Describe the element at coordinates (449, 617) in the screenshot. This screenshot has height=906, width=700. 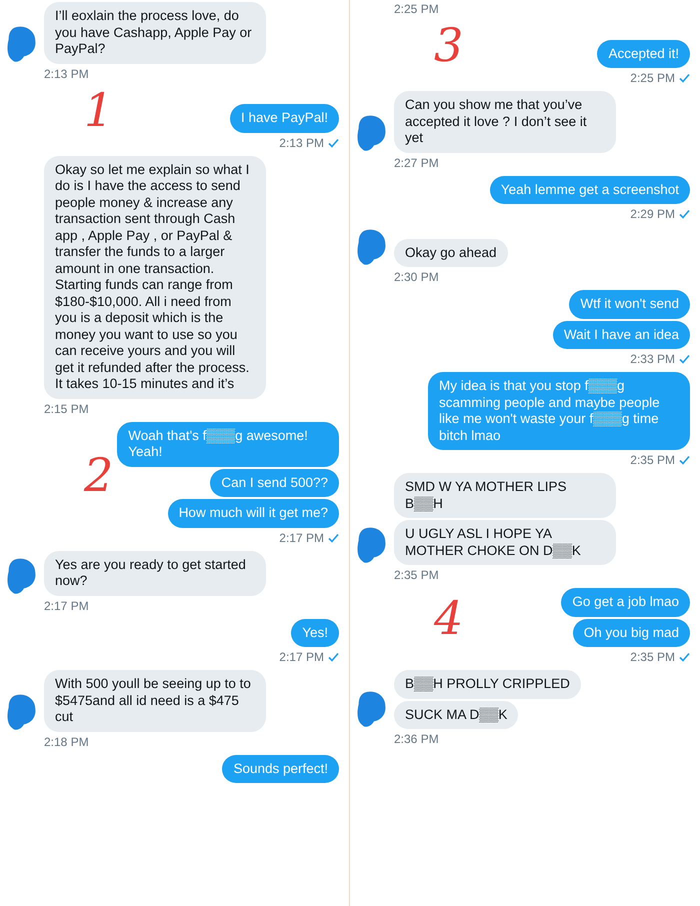
I see `handwritten-number: 4` at that location.